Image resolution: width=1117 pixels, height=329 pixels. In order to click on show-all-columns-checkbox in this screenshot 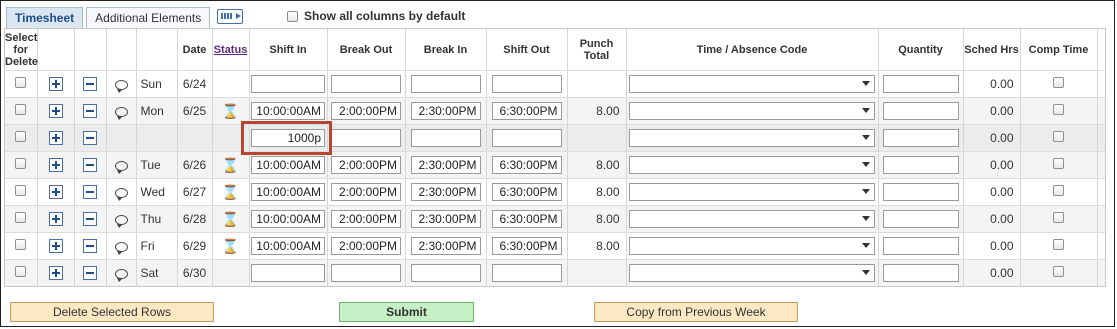, I will do `click(292, 16)`.